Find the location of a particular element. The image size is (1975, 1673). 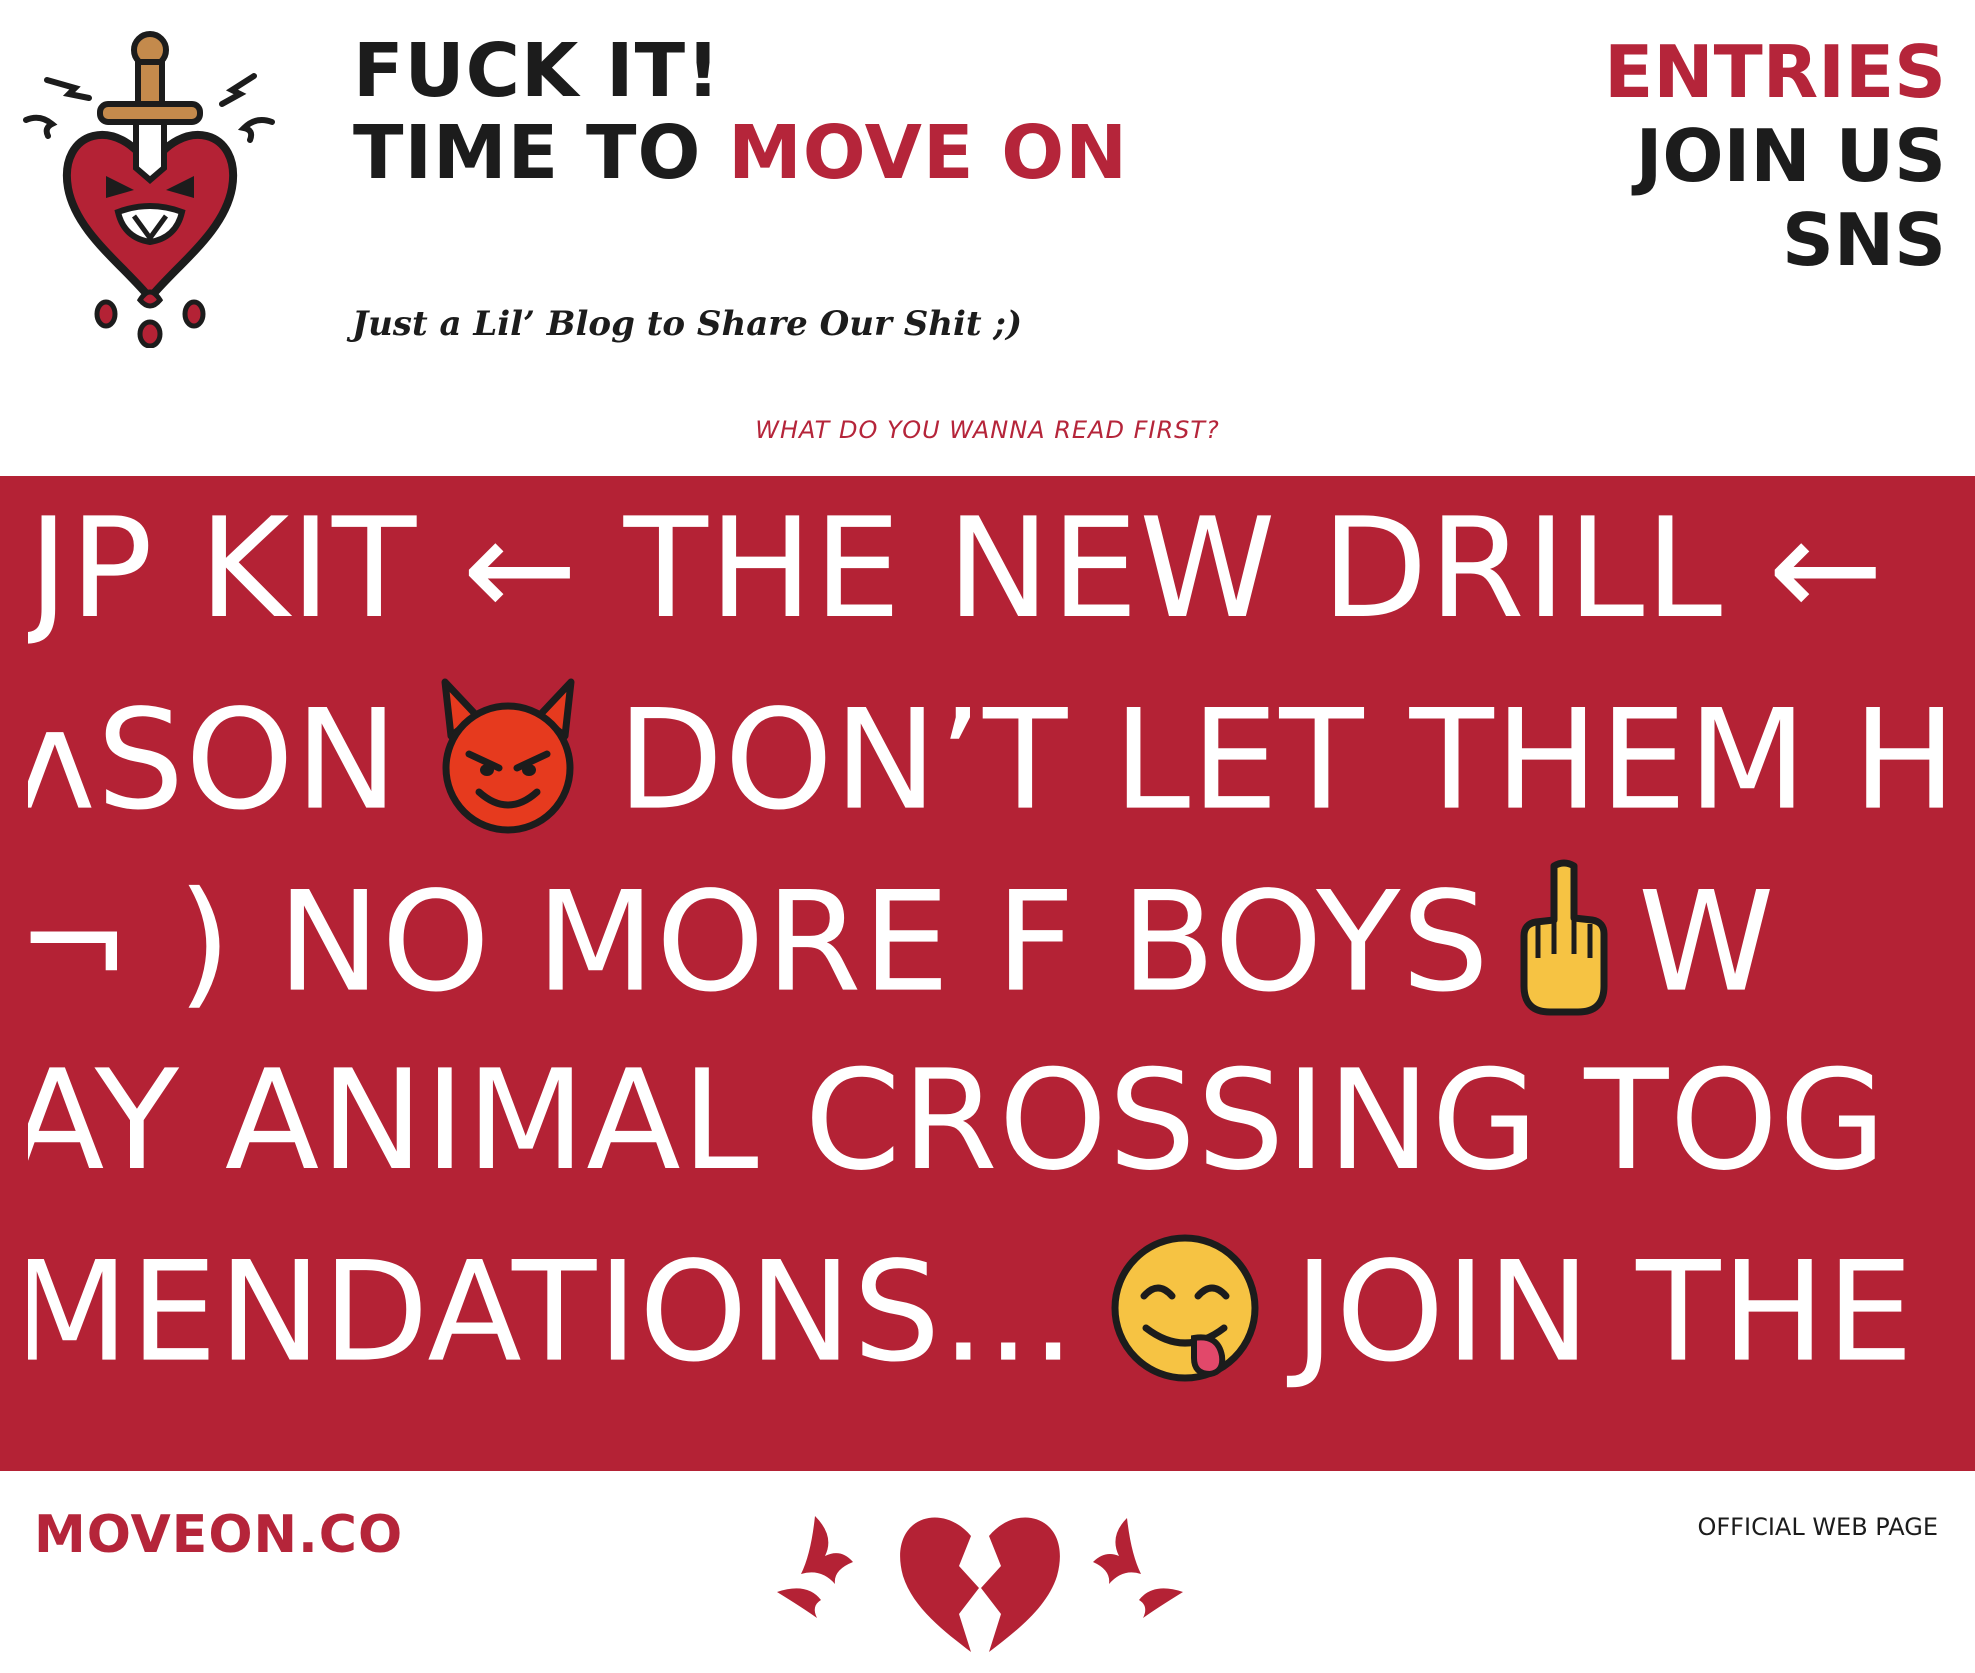

ticker-row-4-text: AY ANIMAL CROSSING TOG is located at coordinates (957, 1120).